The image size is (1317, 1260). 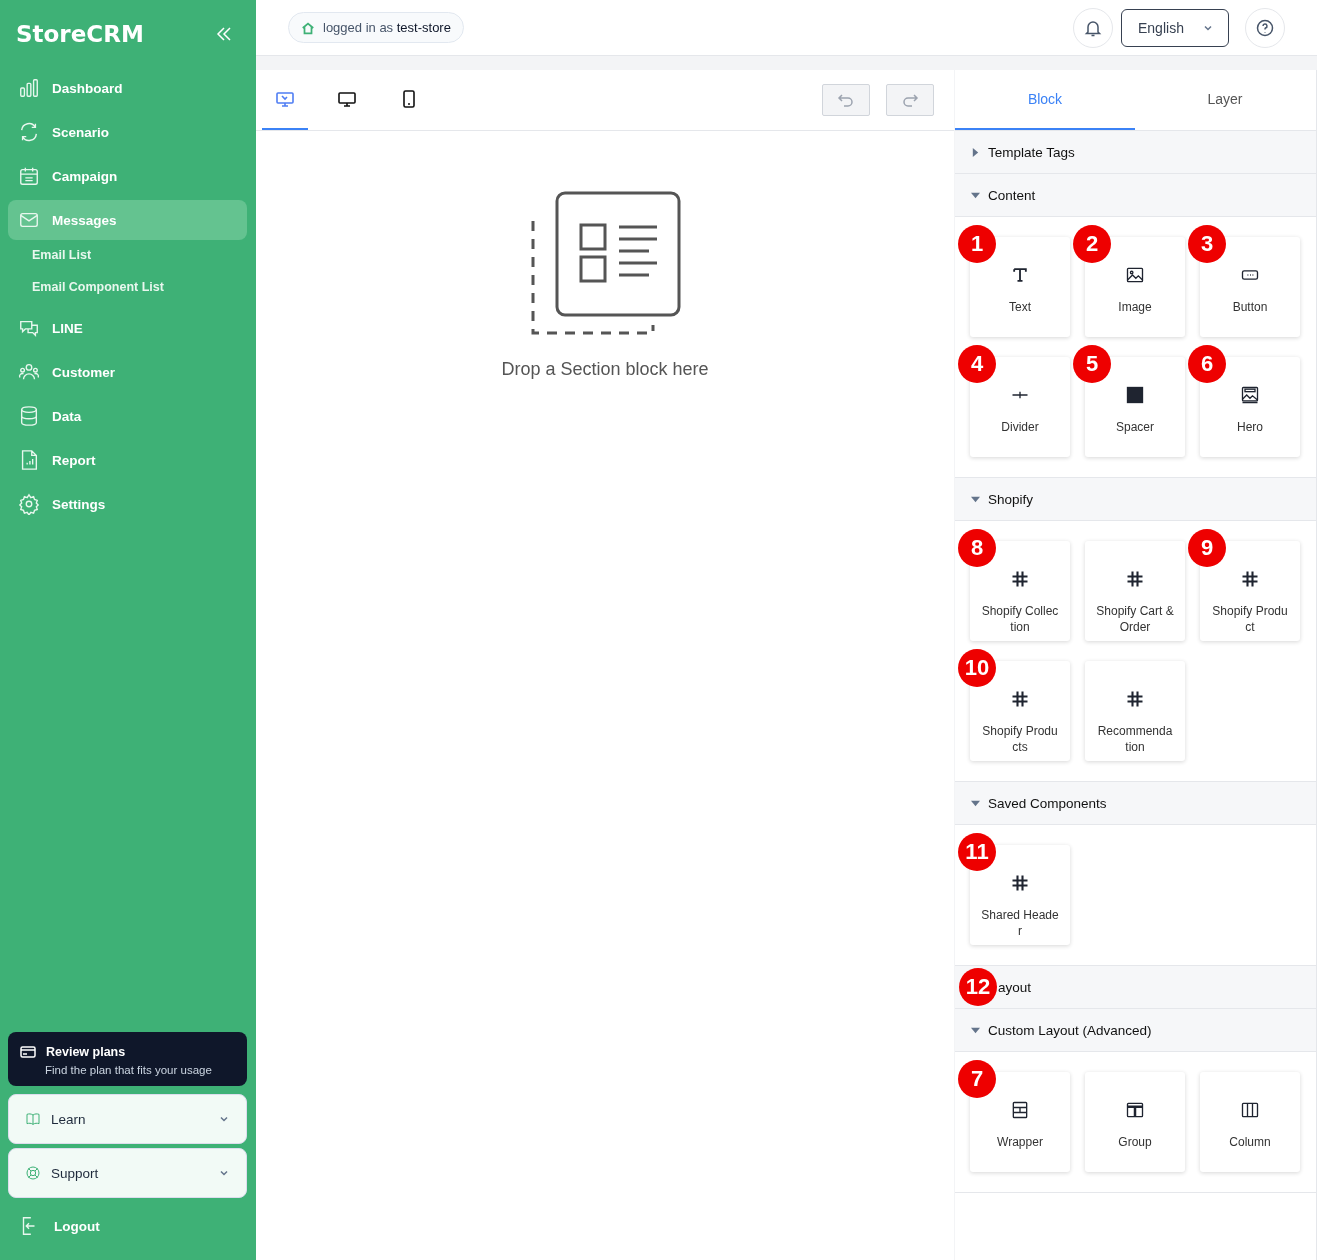 I want to click on spacer-icon, so click(x=1135, y=395).